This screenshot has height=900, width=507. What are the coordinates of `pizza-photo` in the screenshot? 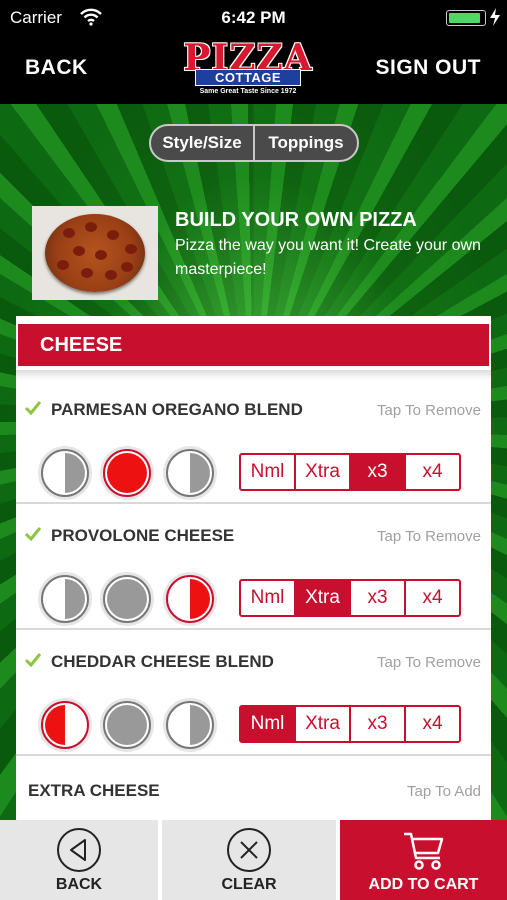 It's located at (95, 253).